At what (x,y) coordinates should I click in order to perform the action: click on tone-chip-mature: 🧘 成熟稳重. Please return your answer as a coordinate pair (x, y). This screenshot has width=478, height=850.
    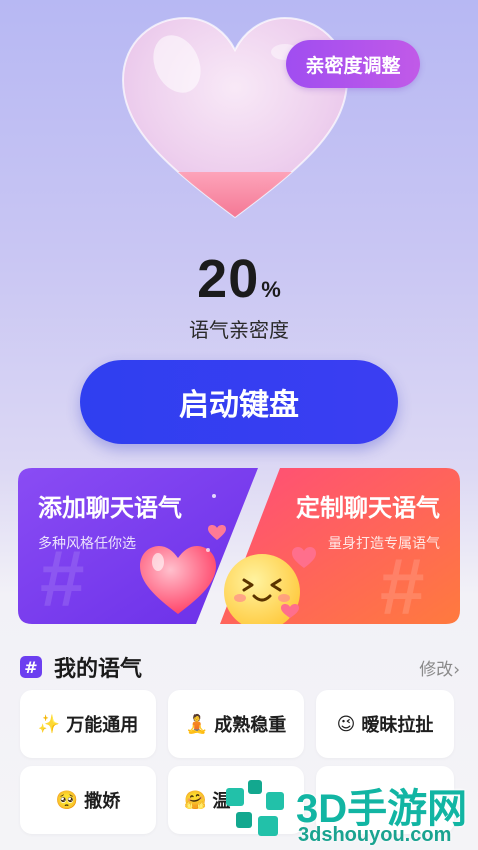
    Looking at the image, I should click on (236, 724).